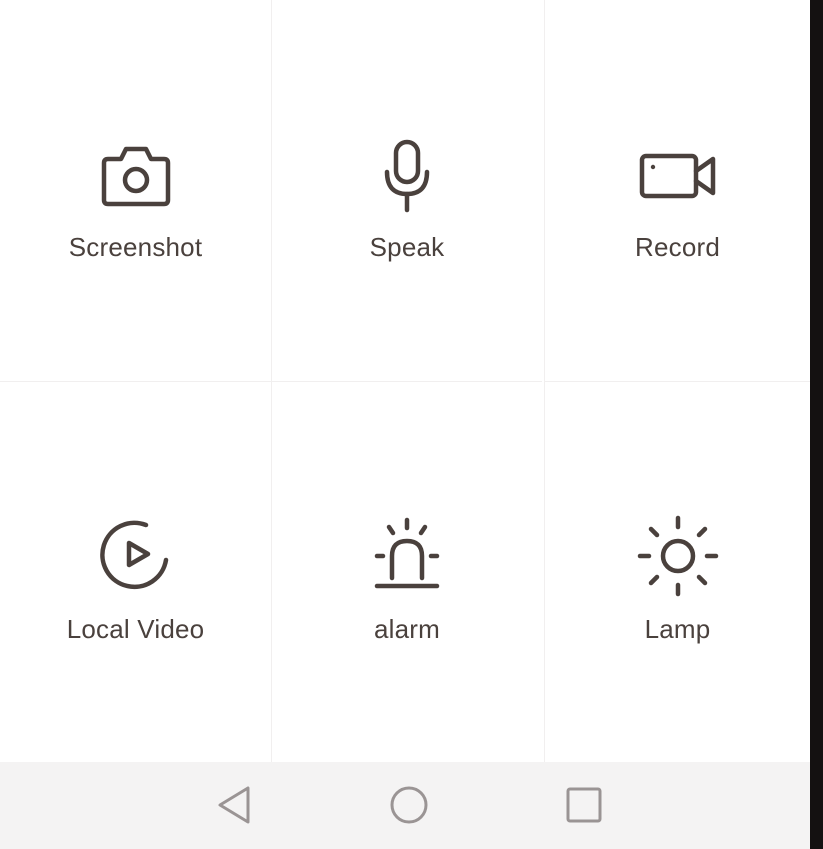  I want to click on system-navigation-bar, so click(405, 805).